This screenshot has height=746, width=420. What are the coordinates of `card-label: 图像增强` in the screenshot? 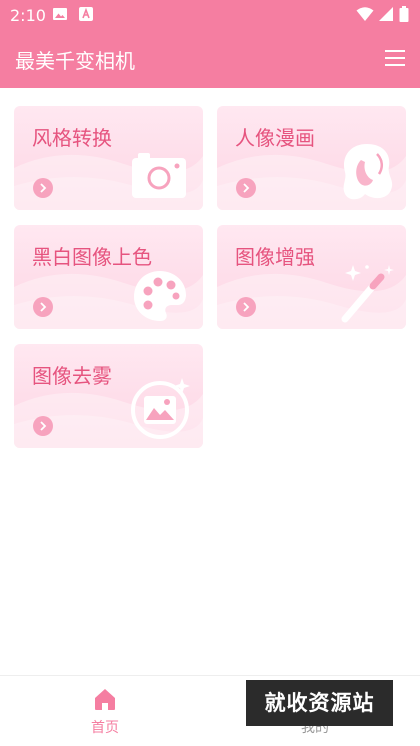 It's located at (275, 257).